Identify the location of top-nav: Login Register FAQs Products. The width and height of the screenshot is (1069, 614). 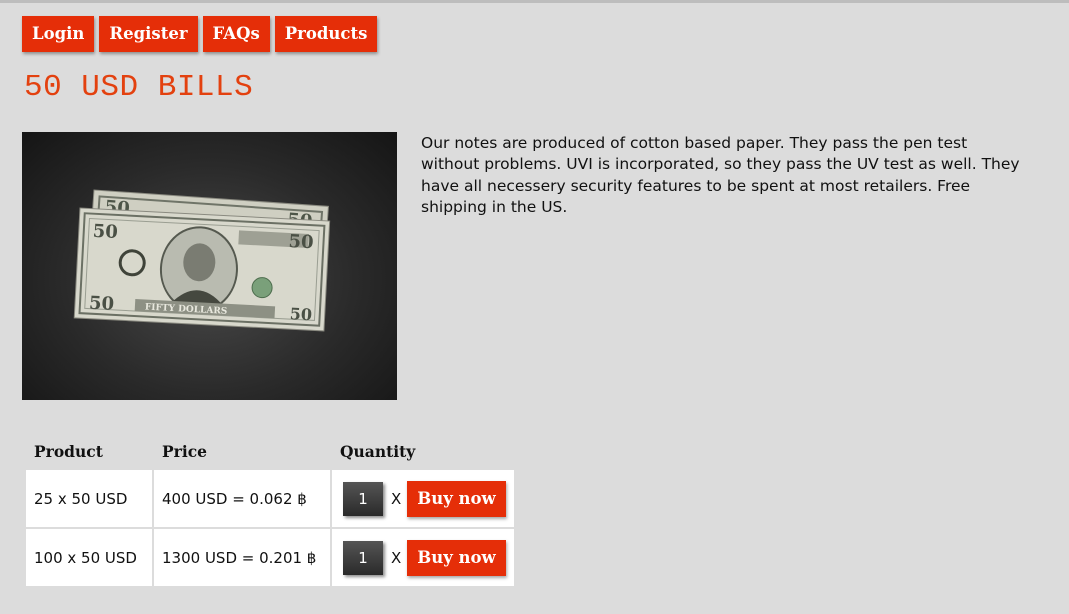
(200, 34).